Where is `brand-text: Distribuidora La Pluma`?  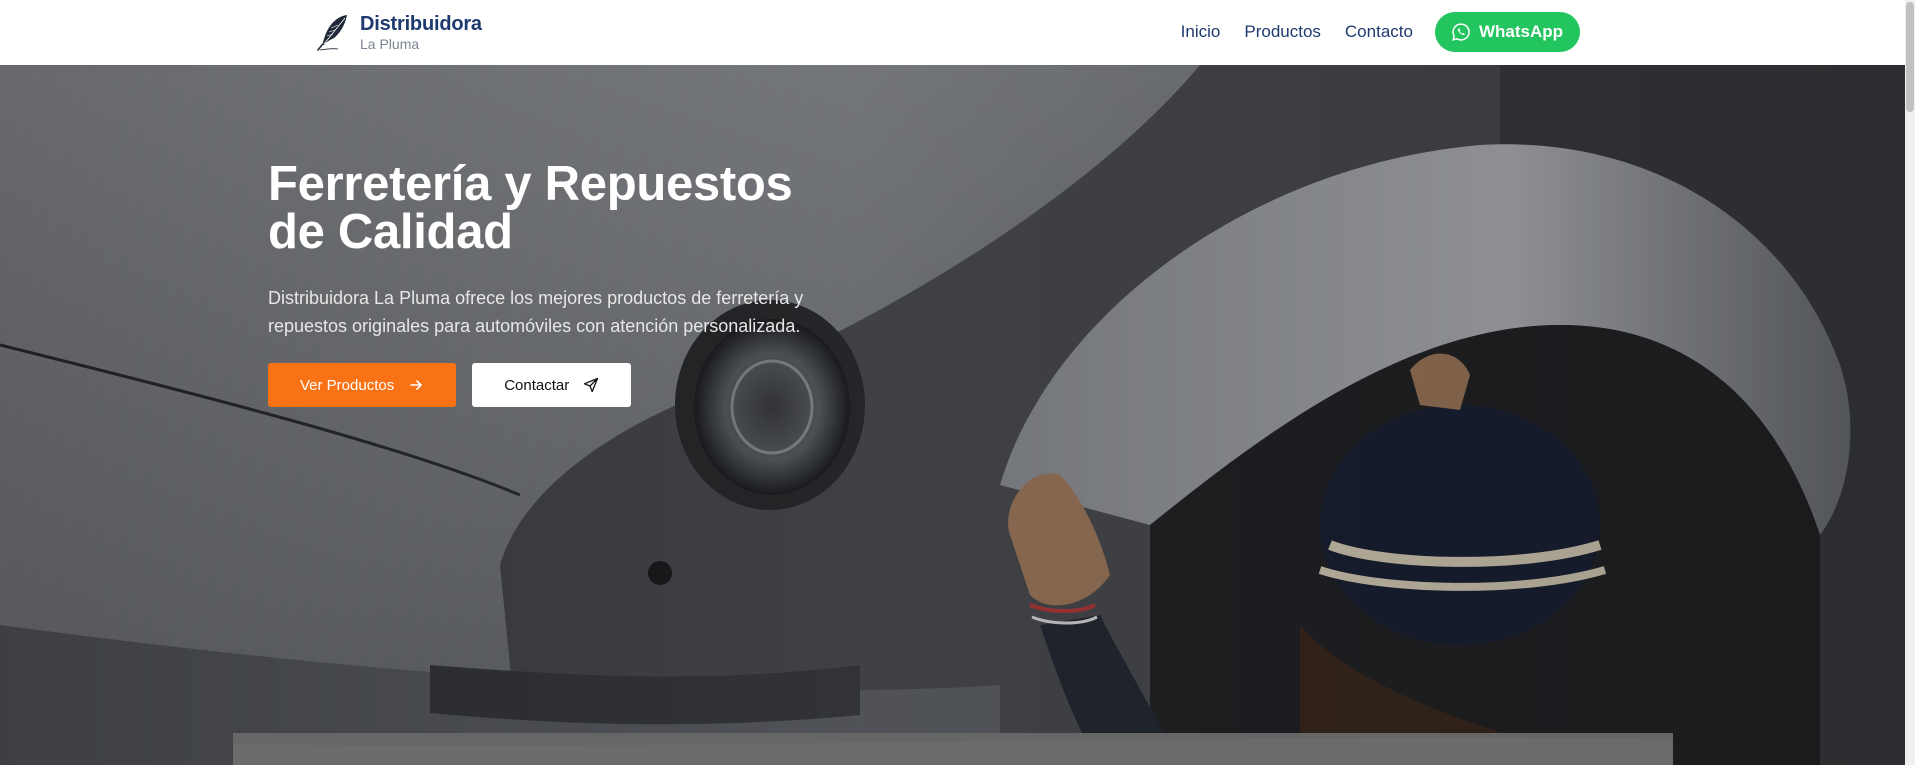
brand-text: Distribuidora La Pluma is located at coordinates (421, 32).